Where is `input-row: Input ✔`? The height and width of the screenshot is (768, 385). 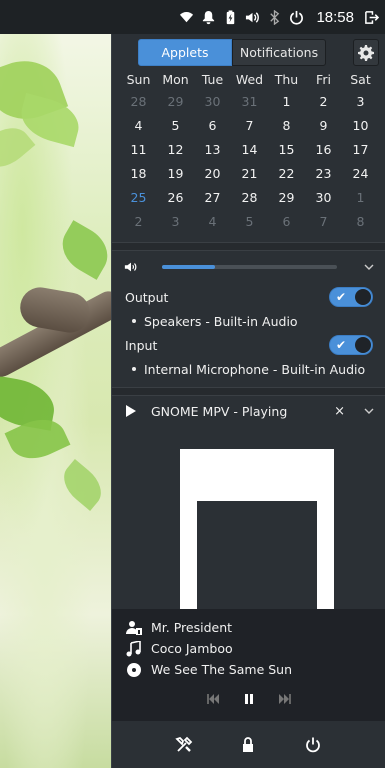
input-row: Input ✔ is located at coordinates (248, 345).